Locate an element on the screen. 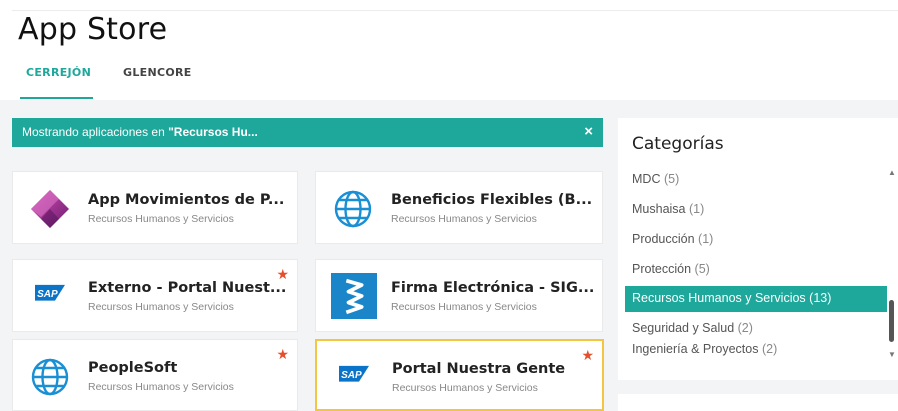  category-item-mushaisa: Mushaisa (1) is located at coordinates (668, 209).